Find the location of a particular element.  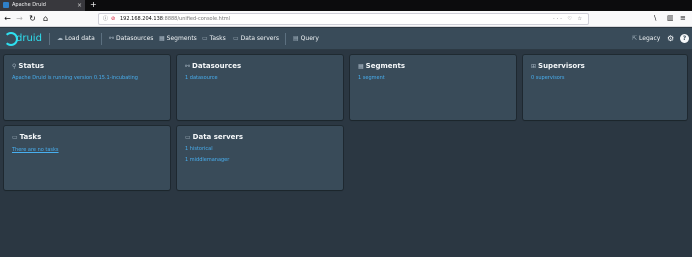

reload-button: ↻ is located at coordinates (32, 18).